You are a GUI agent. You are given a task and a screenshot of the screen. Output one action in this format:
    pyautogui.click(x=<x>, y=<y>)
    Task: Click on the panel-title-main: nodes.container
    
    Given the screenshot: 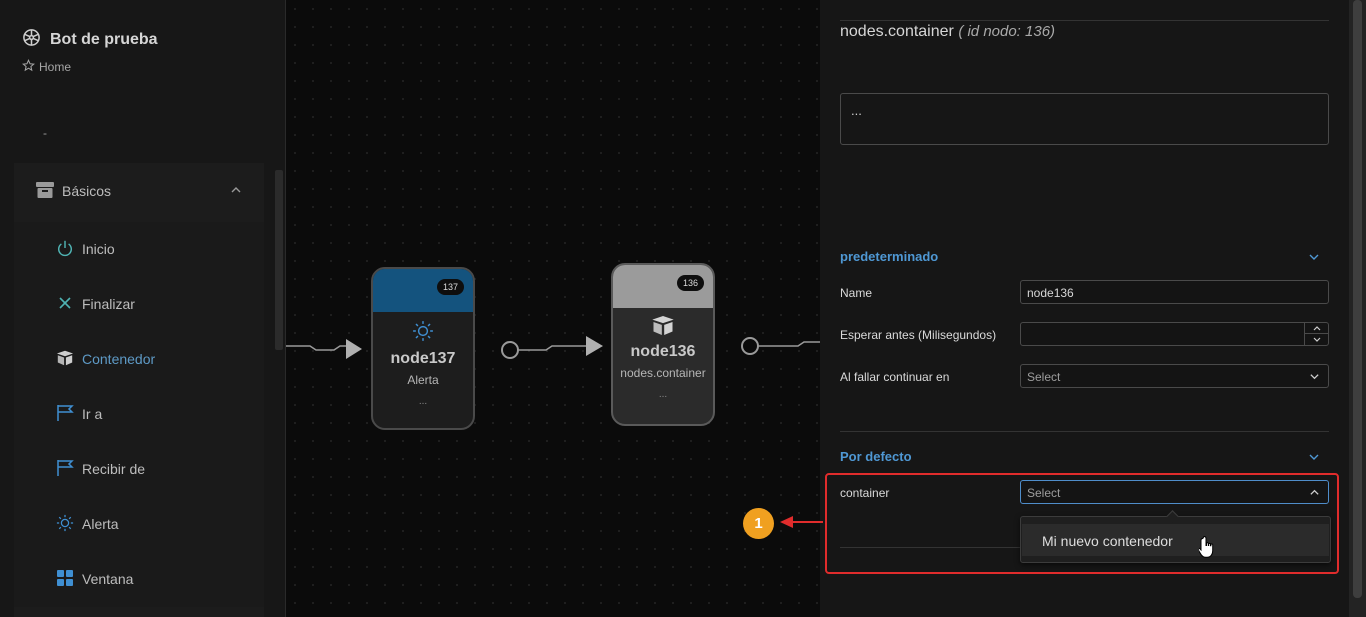 What is the action you would take?
    pyautogui.click(x=897, y=31)
    